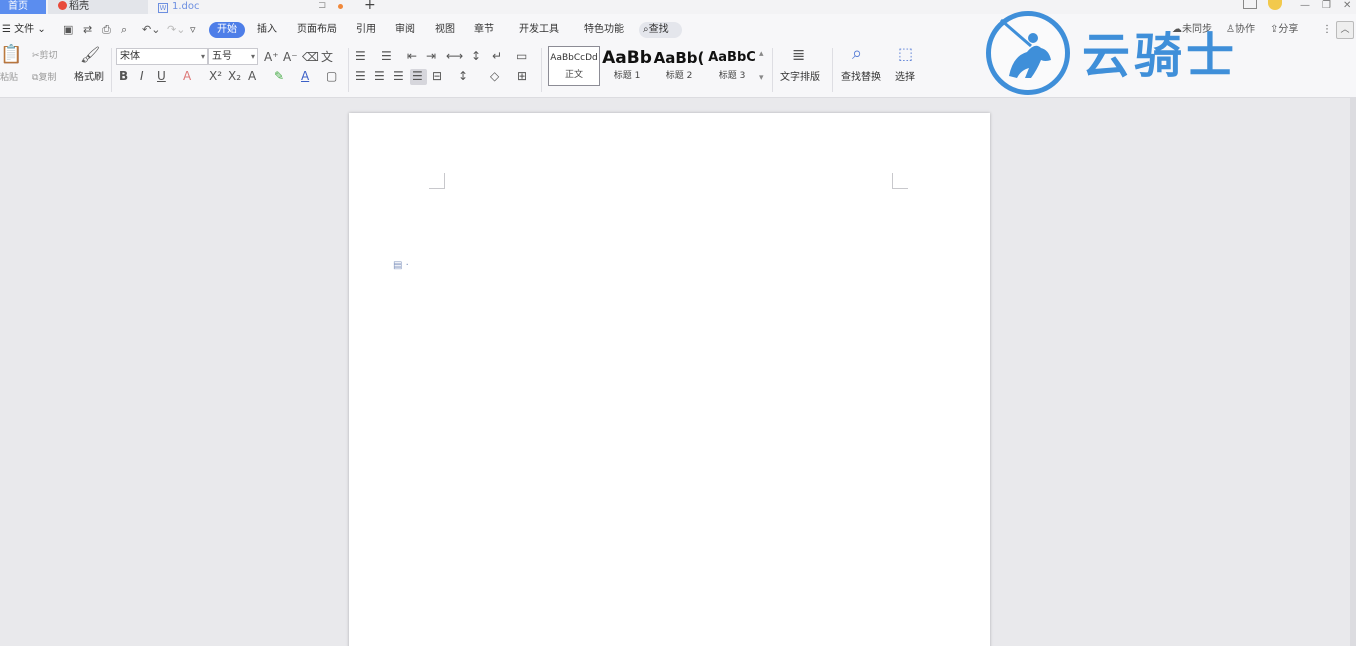 The image size is (1356, 646). I want to click on menu-insert: 插入, so click(267, 30).